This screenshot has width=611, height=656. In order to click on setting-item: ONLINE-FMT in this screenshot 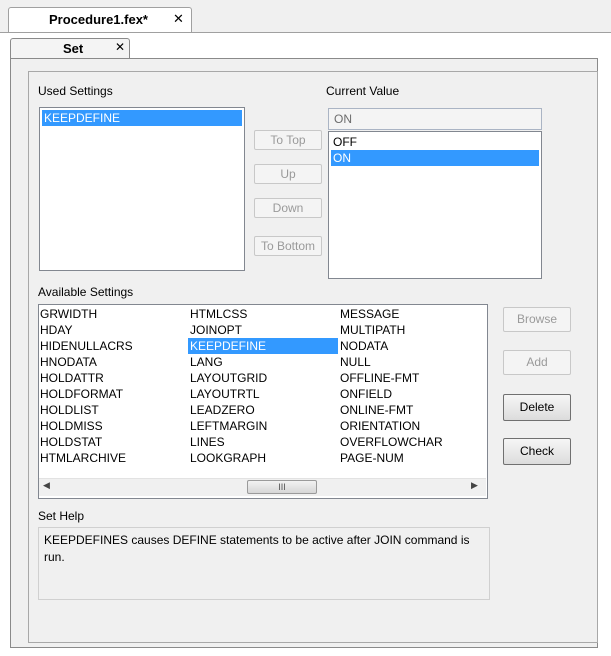, I will do `click(375, 410)`.